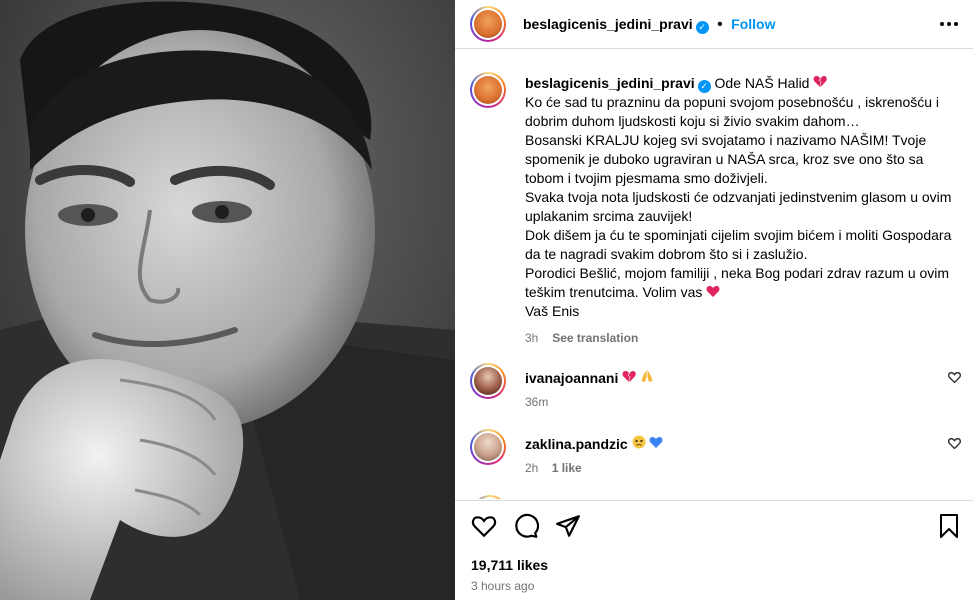 This screenshot has height=601, width=973. I want to click on praying-hands-icon, so click(647, 377).